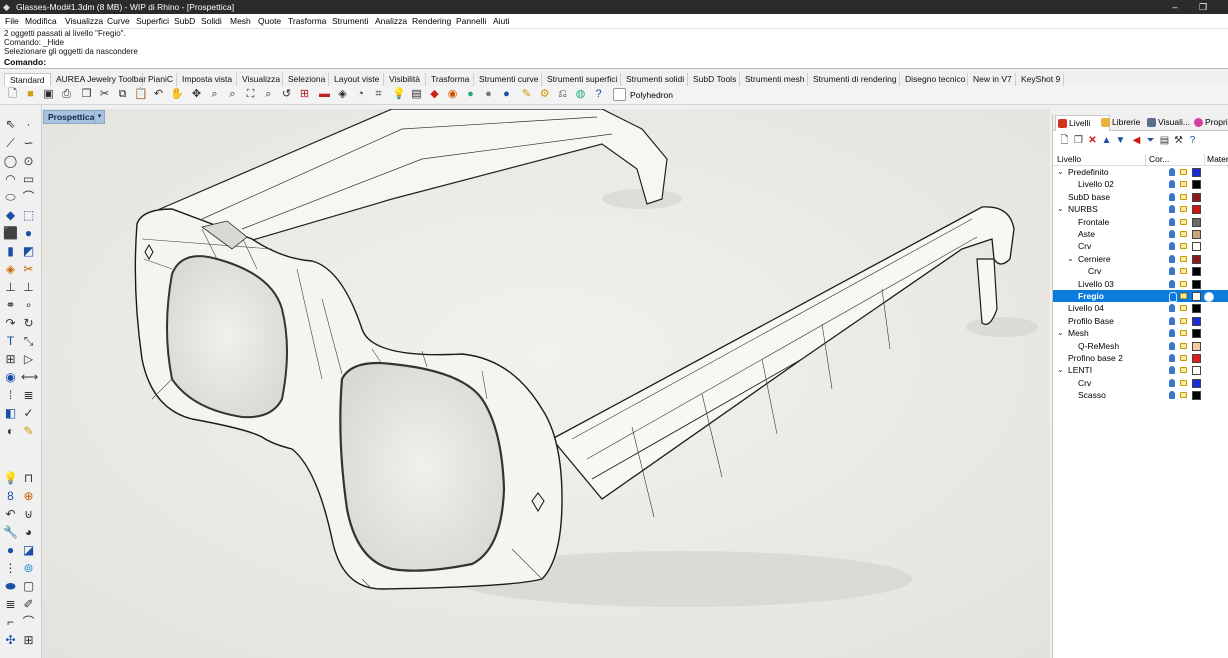 The image size is (1228, 658). I want to click on circle-icon: ◯, so click(10, 161).